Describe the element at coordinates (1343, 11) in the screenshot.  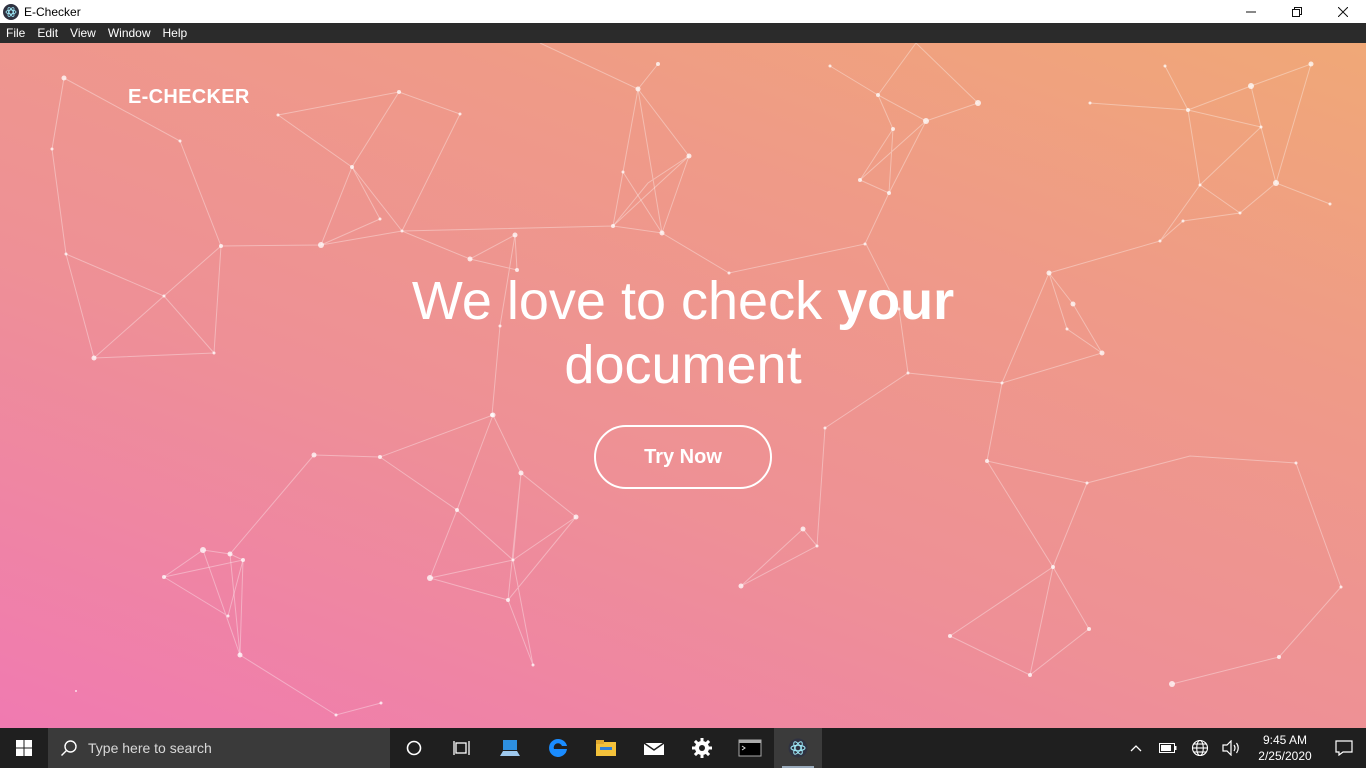
I see `close-button` at that location.